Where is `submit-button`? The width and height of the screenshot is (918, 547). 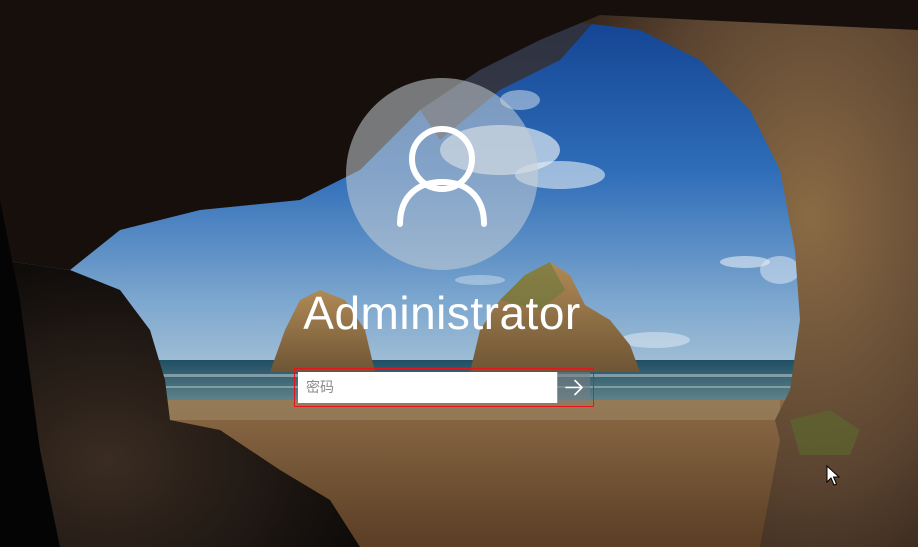 submit-button is located at coordinates (573, 387).